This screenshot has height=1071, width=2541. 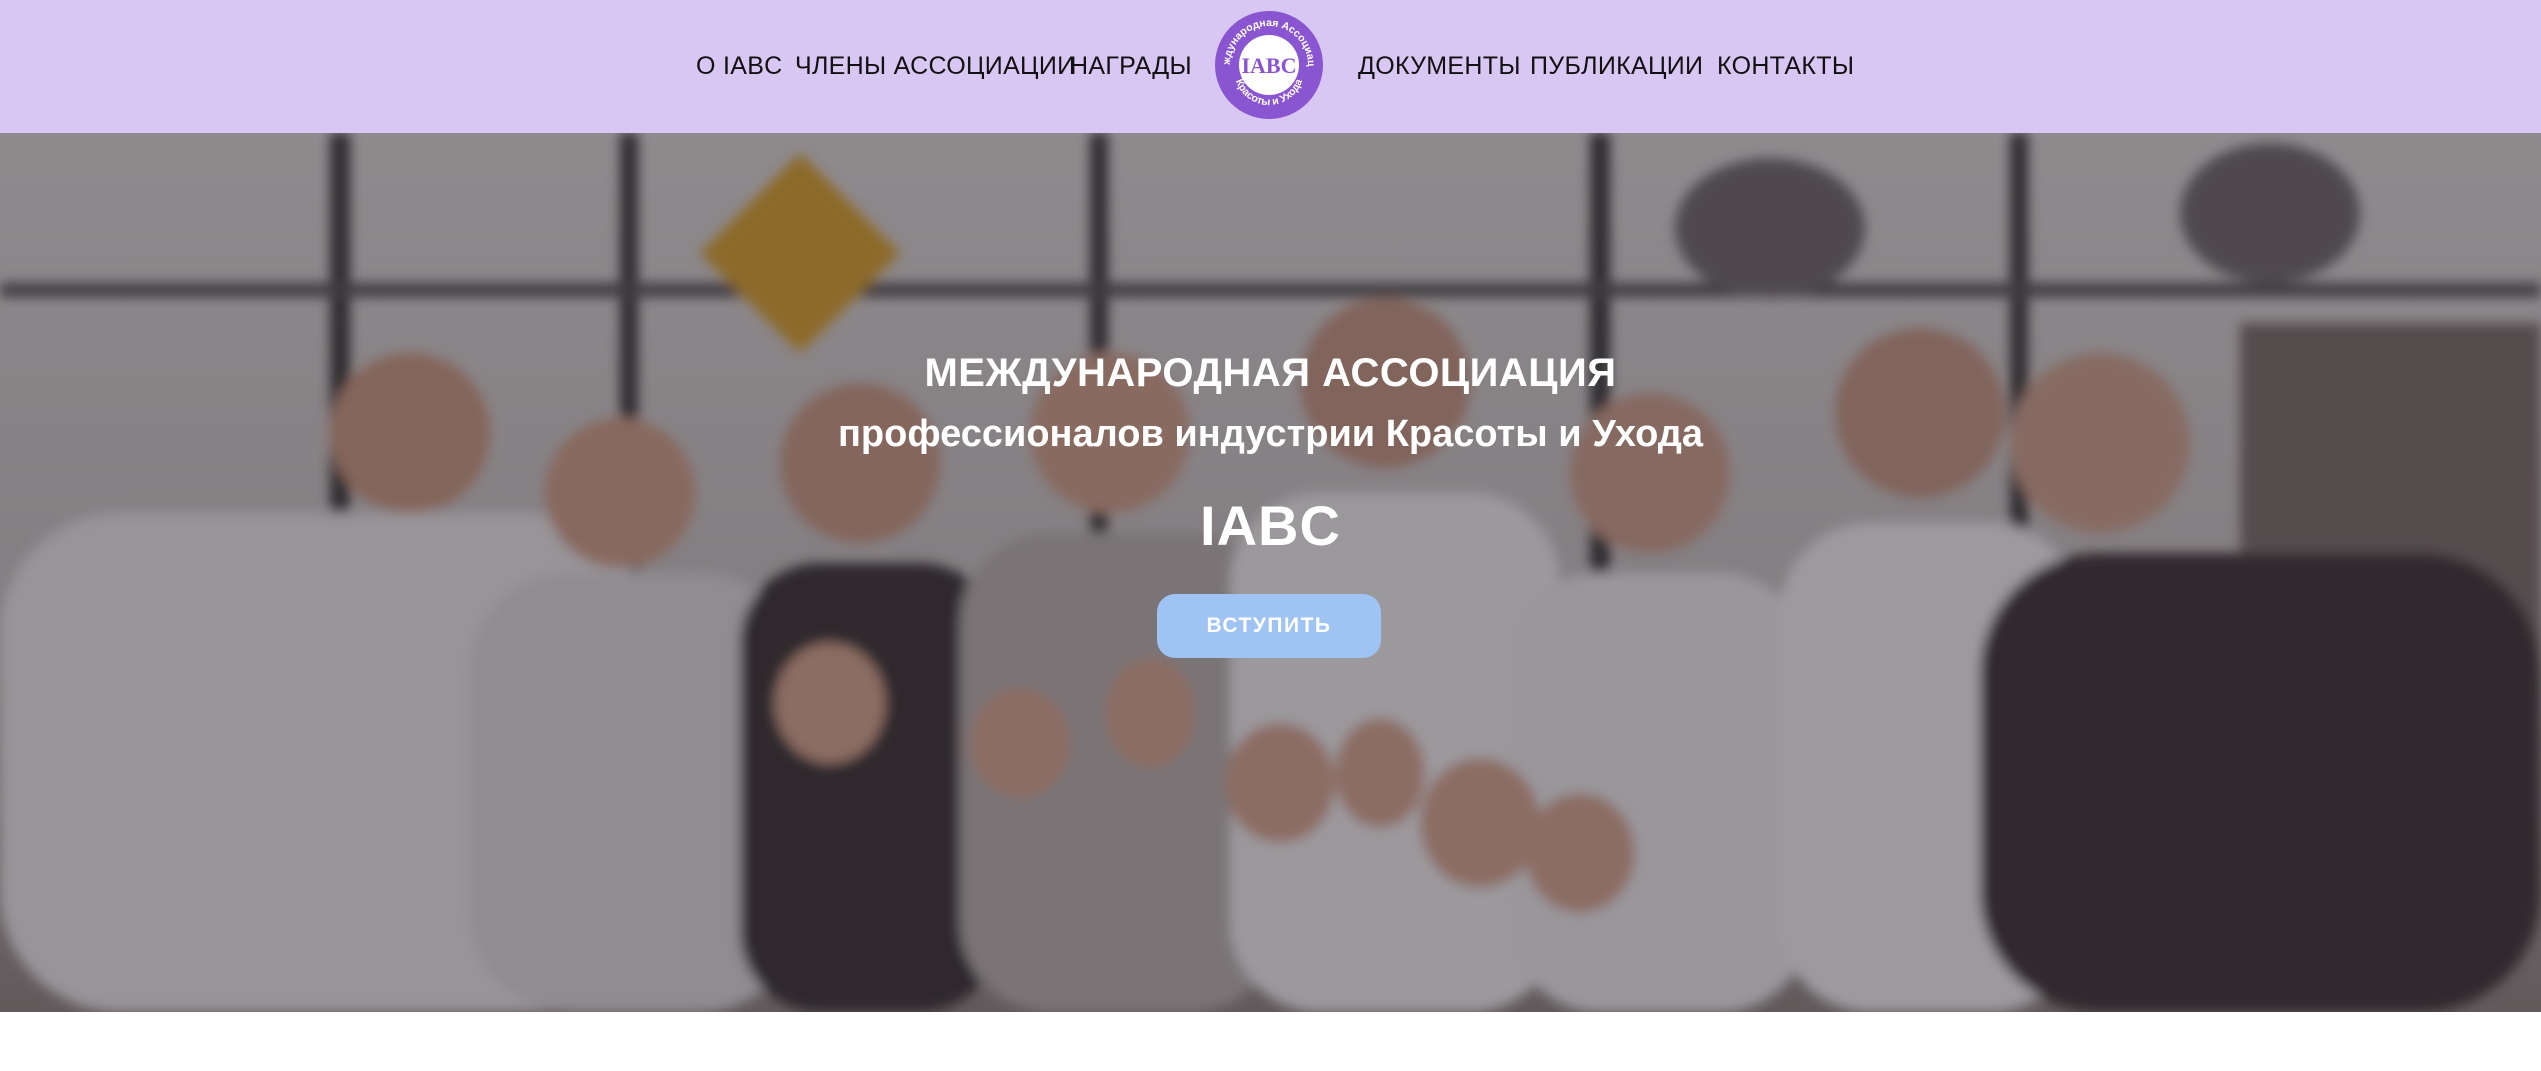 What do you see at coordinates (1270, 525) in the screenshot?
I see `hero-brand: IABC` at bounding box center [1270, 525].